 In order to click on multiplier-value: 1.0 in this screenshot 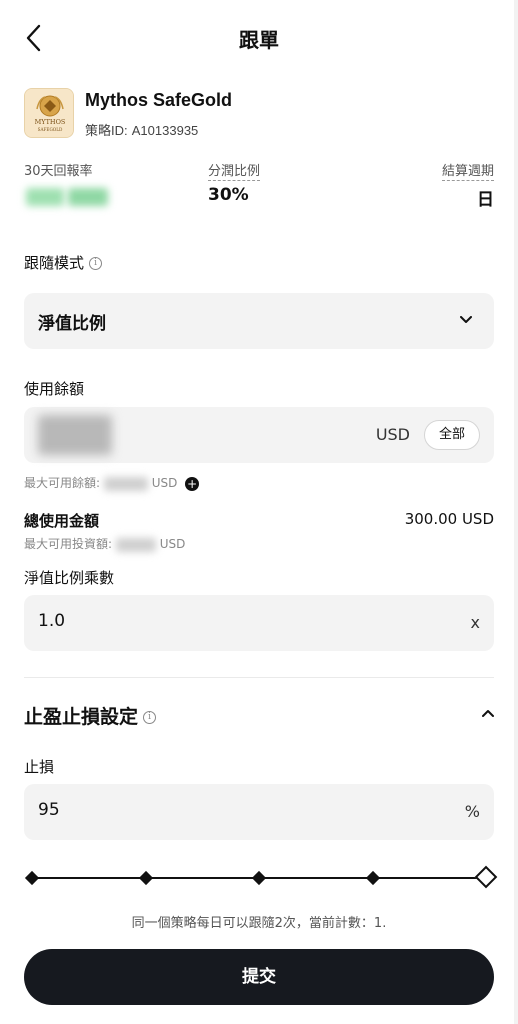, I will do `click(52, 621)`.